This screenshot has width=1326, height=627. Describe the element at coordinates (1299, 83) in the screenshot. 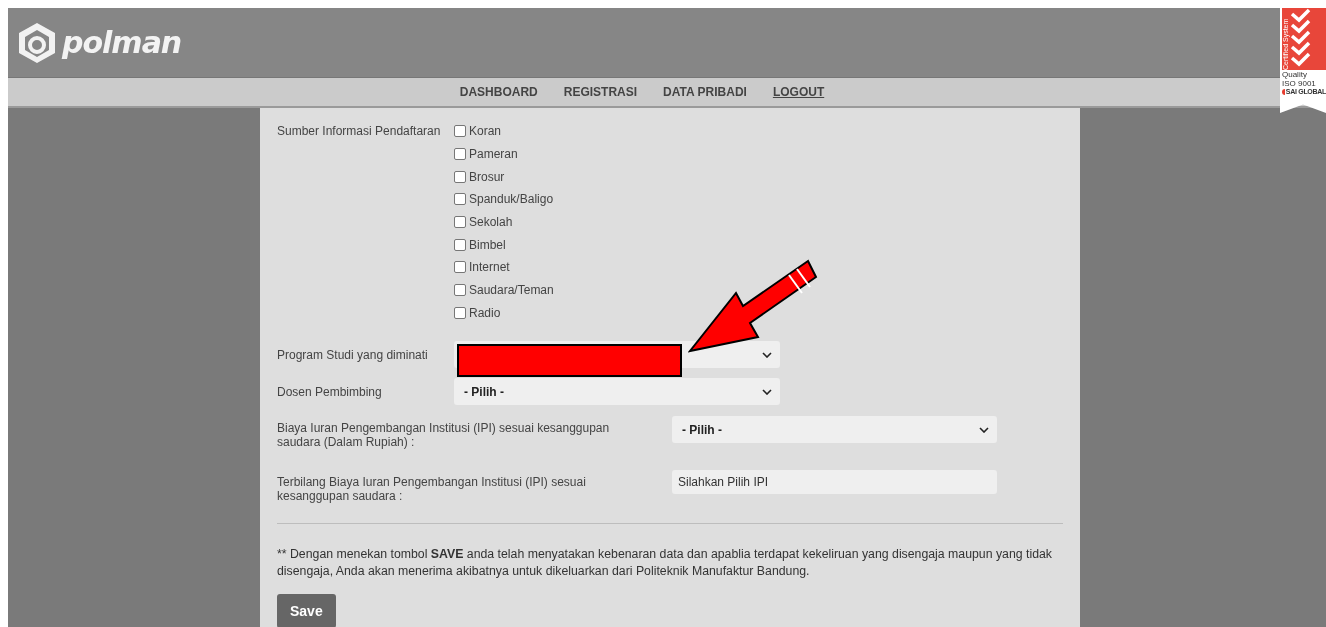

I see `badge-text: ISO 9001` at that location.